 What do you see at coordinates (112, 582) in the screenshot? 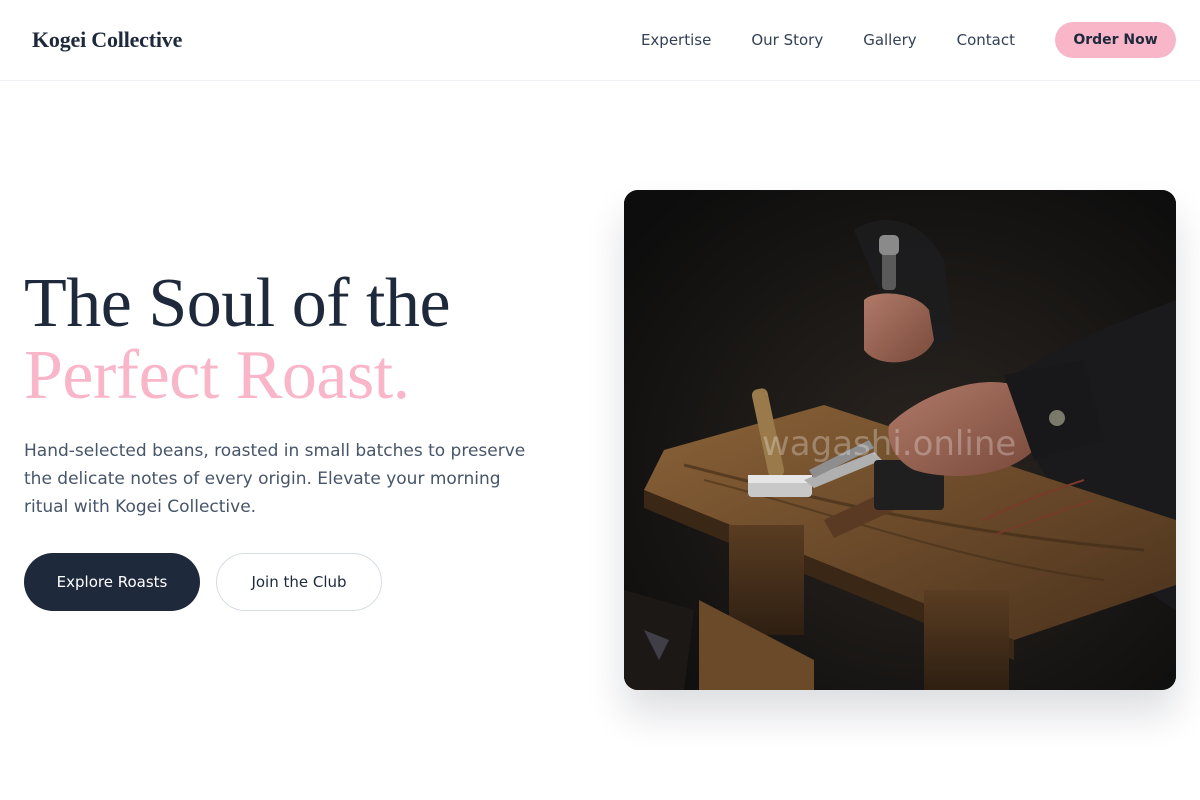
I see `explore-roasts-button: Explore Roasts` at bounding box center [112, 582].